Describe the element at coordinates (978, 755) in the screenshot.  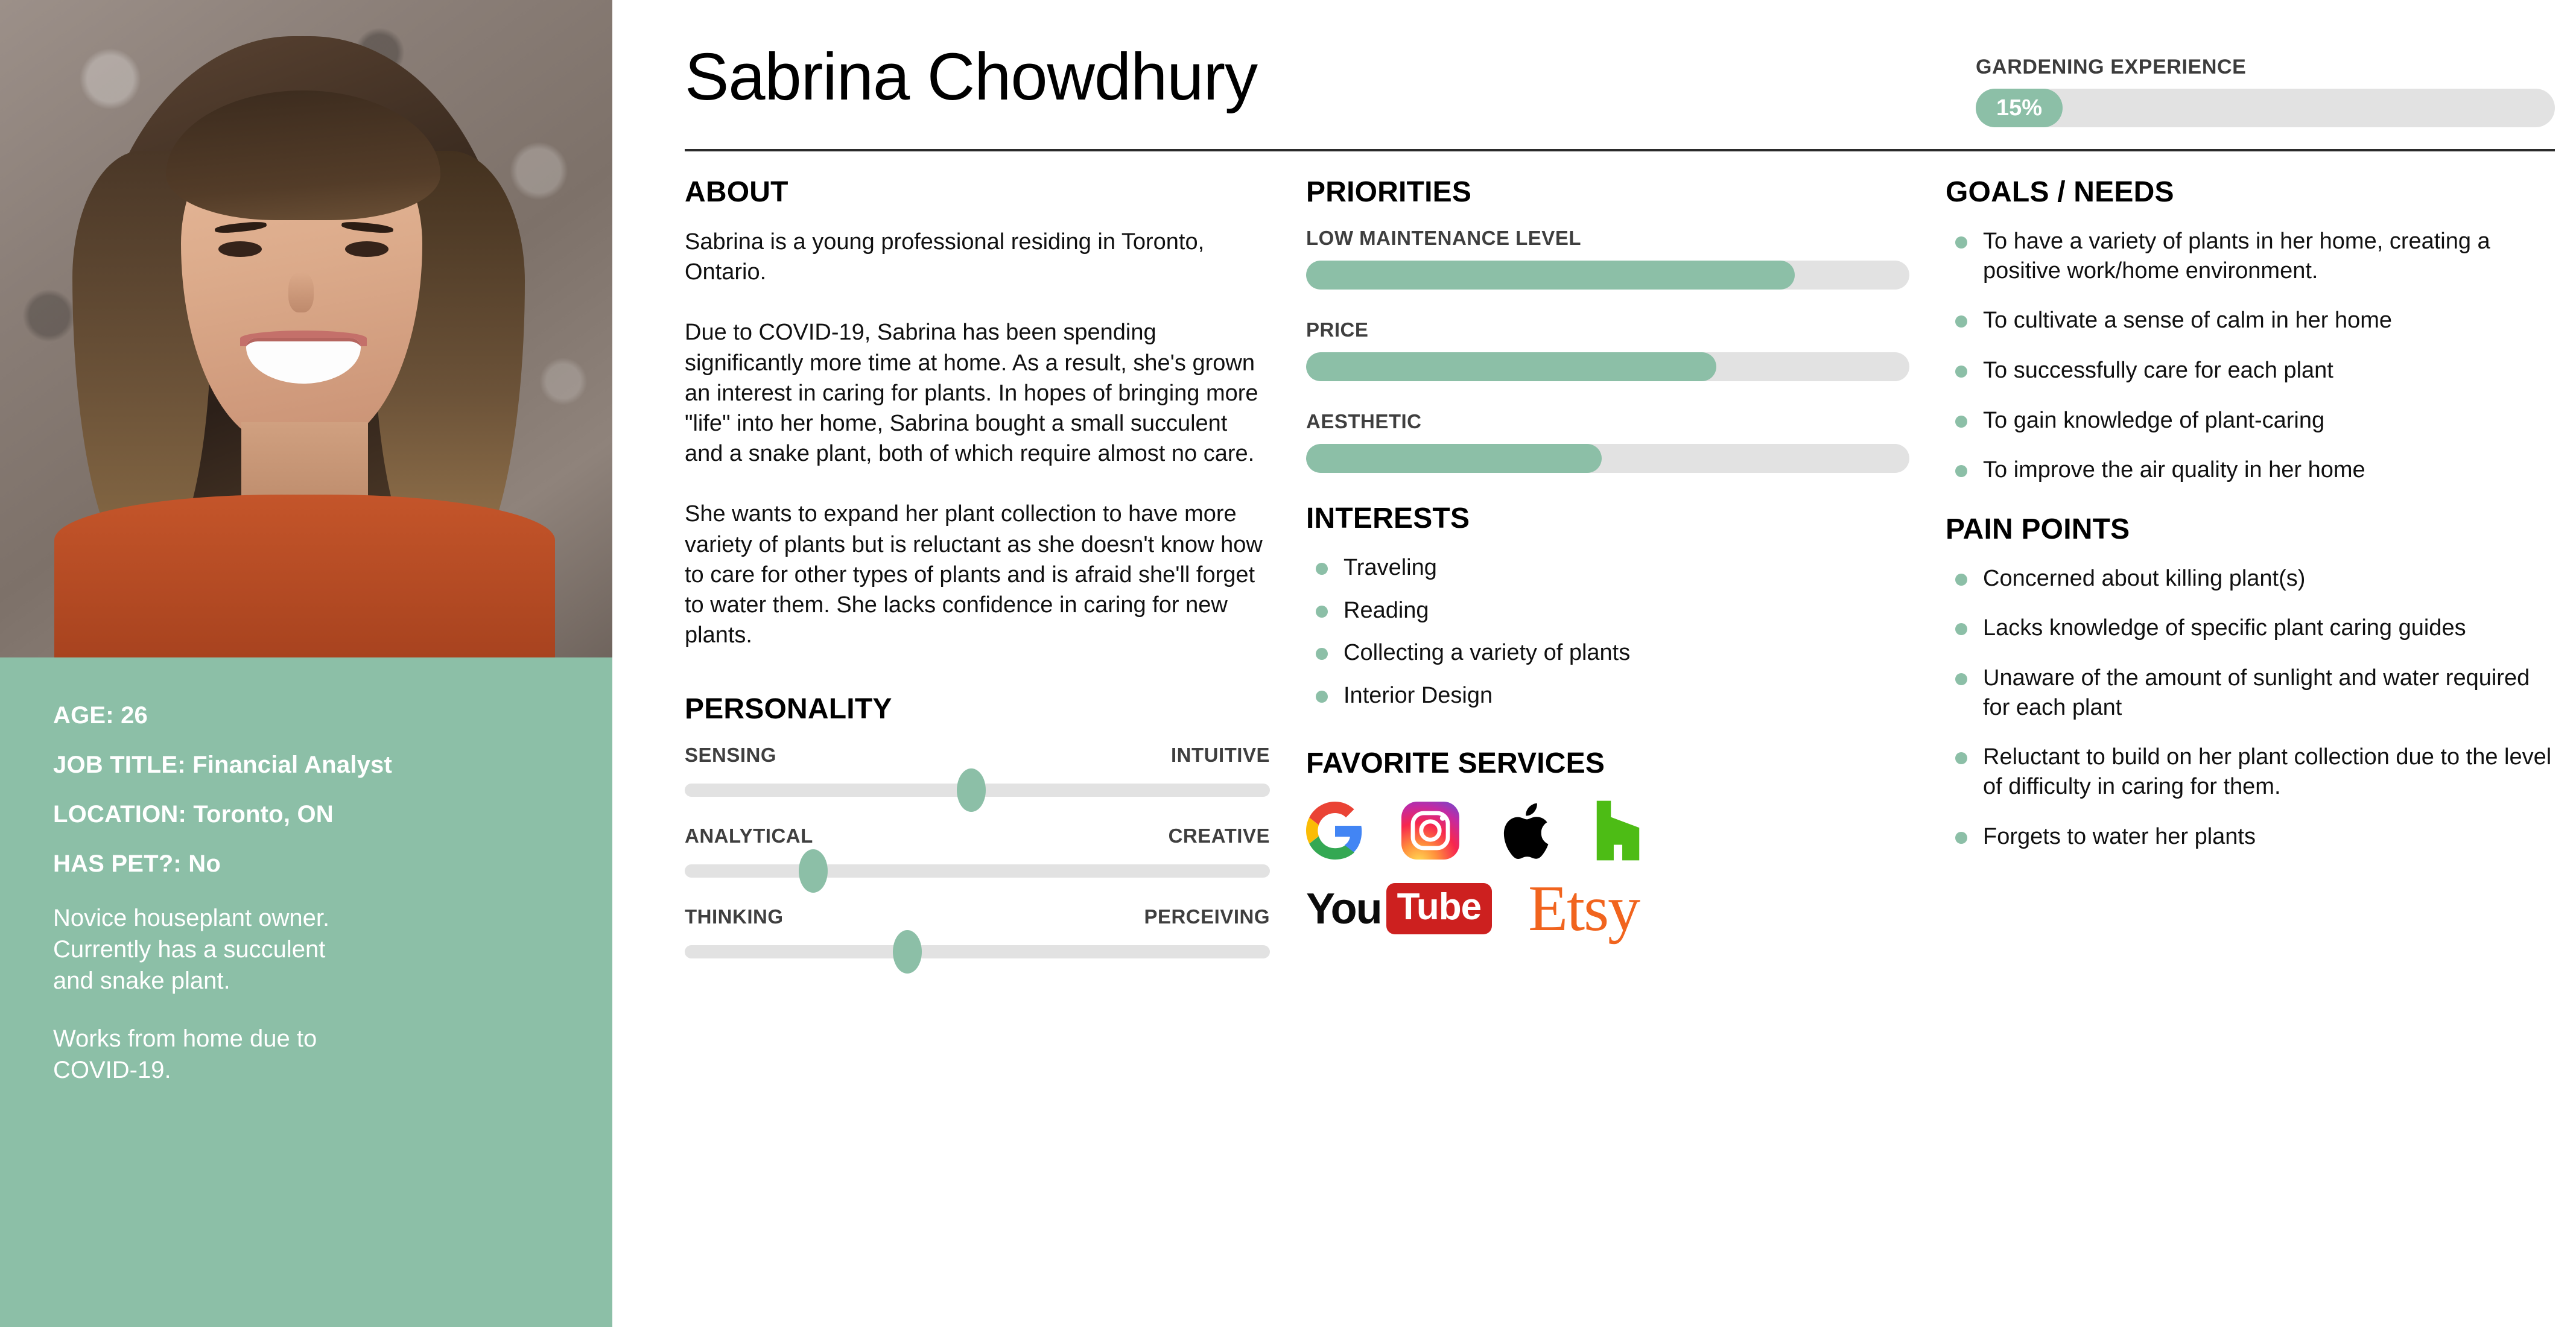
I see `personality-endpoints: SENSING INTUITIVE` at that location.